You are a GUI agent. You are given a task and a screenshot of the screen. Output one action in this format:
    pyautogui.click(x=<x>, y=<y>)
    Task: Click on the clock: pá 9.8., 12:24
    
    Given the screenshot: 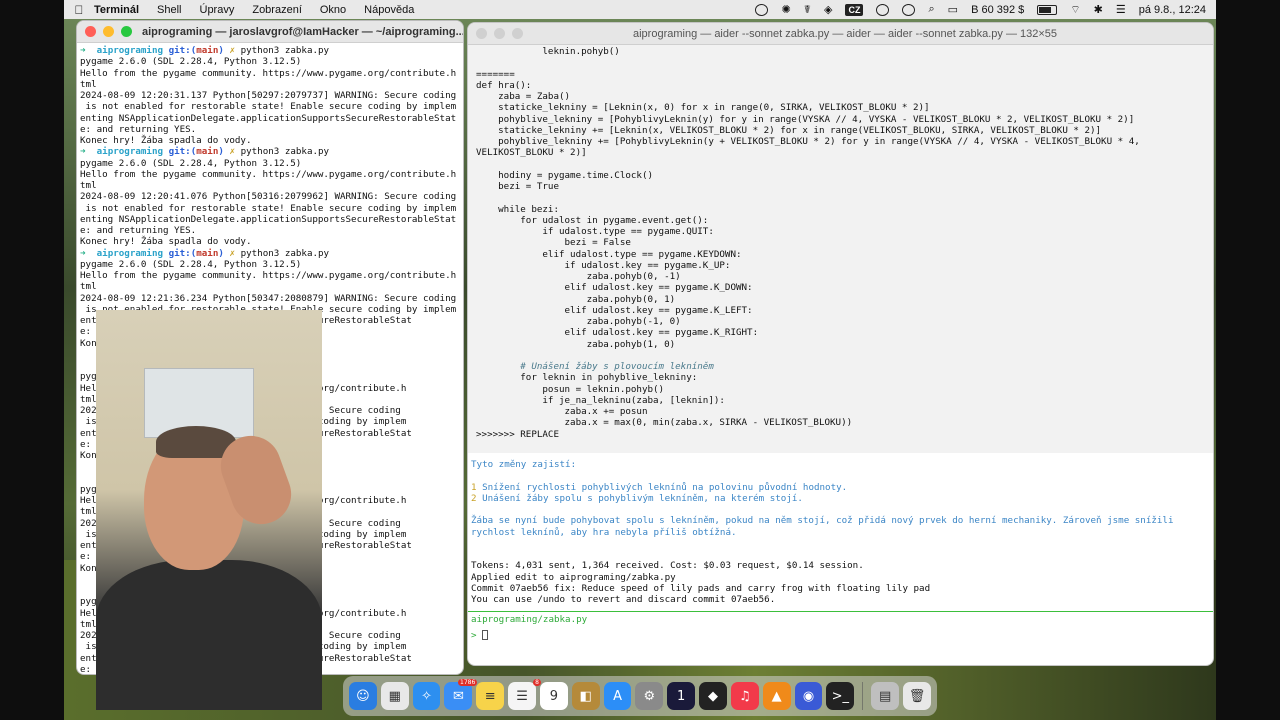 What is the action you would take?
    pyautogui.click(x=1172, y=10)
    